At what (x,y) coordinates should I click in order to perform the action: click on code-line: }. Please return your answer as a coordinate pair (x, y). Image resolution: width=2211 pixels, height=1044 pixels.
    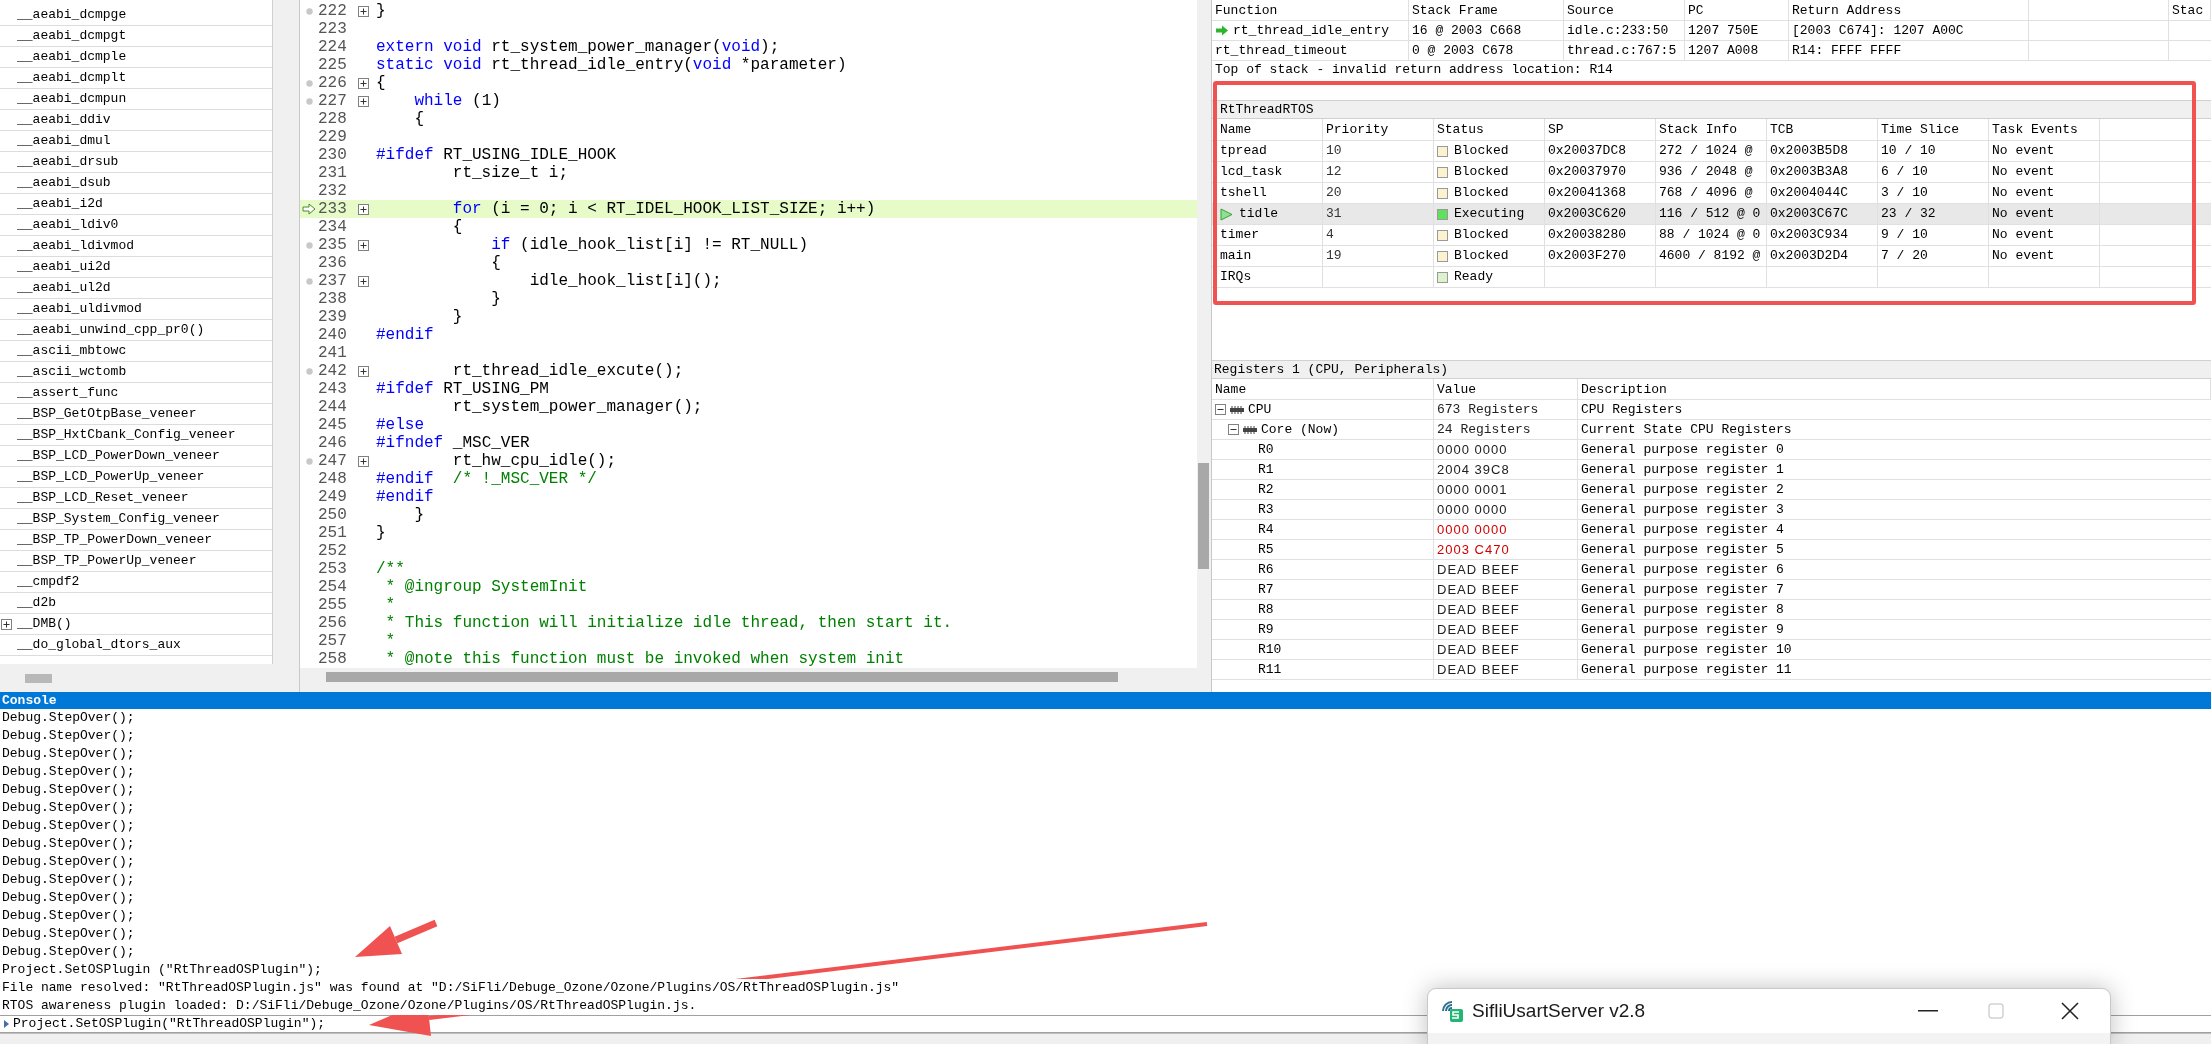
    Looking at the image, I should click on (380, 533).